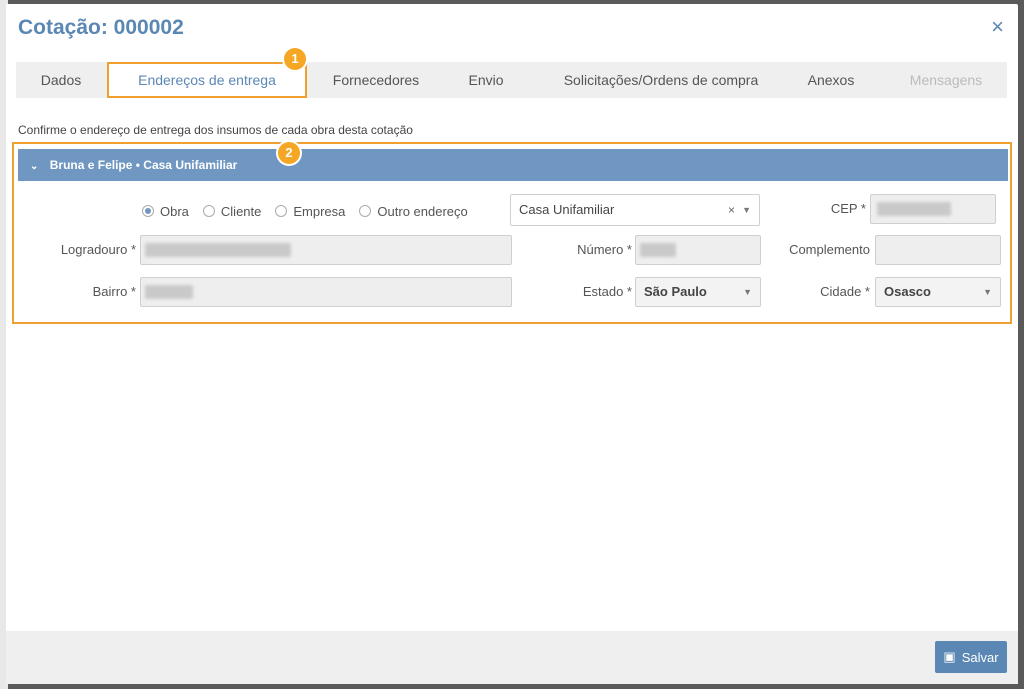  I want to click on floppy-disk-icon: ▣, so click(949, 656).